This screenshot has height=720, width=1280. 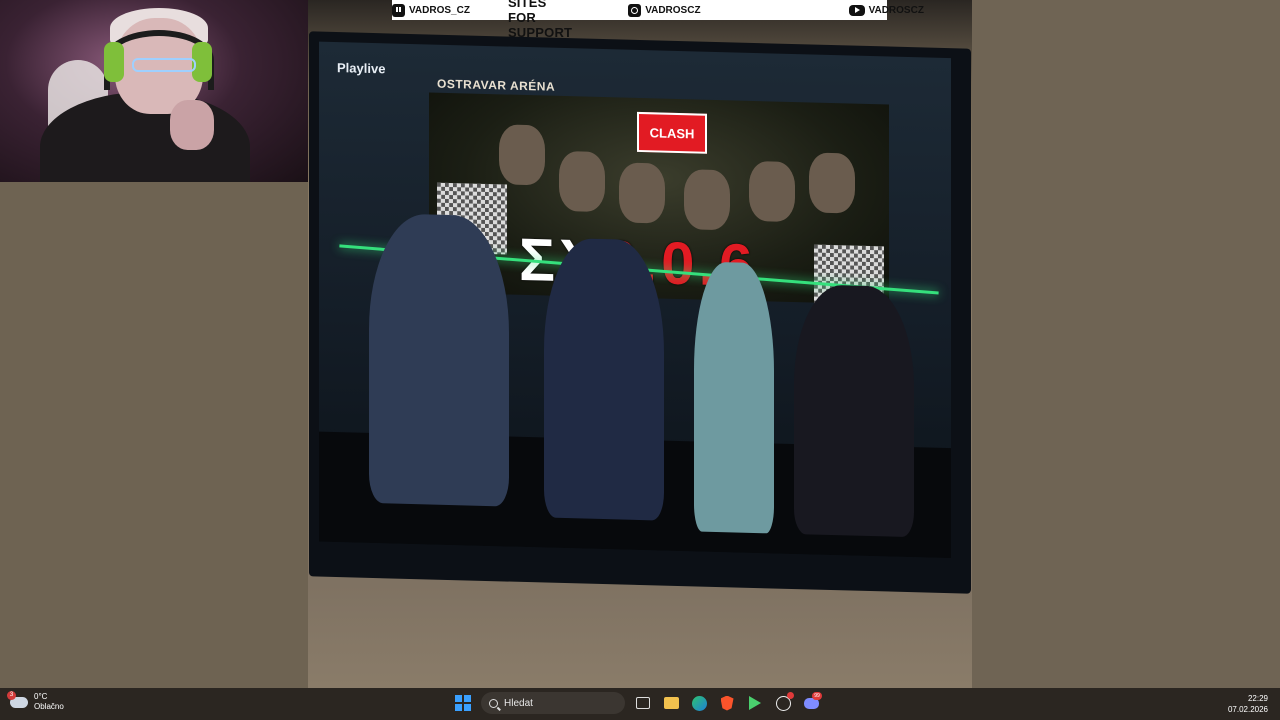 What do you see at coordinates (540, 20) in the screenshot?
I see `banner-headline: SOCIAL SITES FOR SUPPORT` at bounding box center [540, 20].